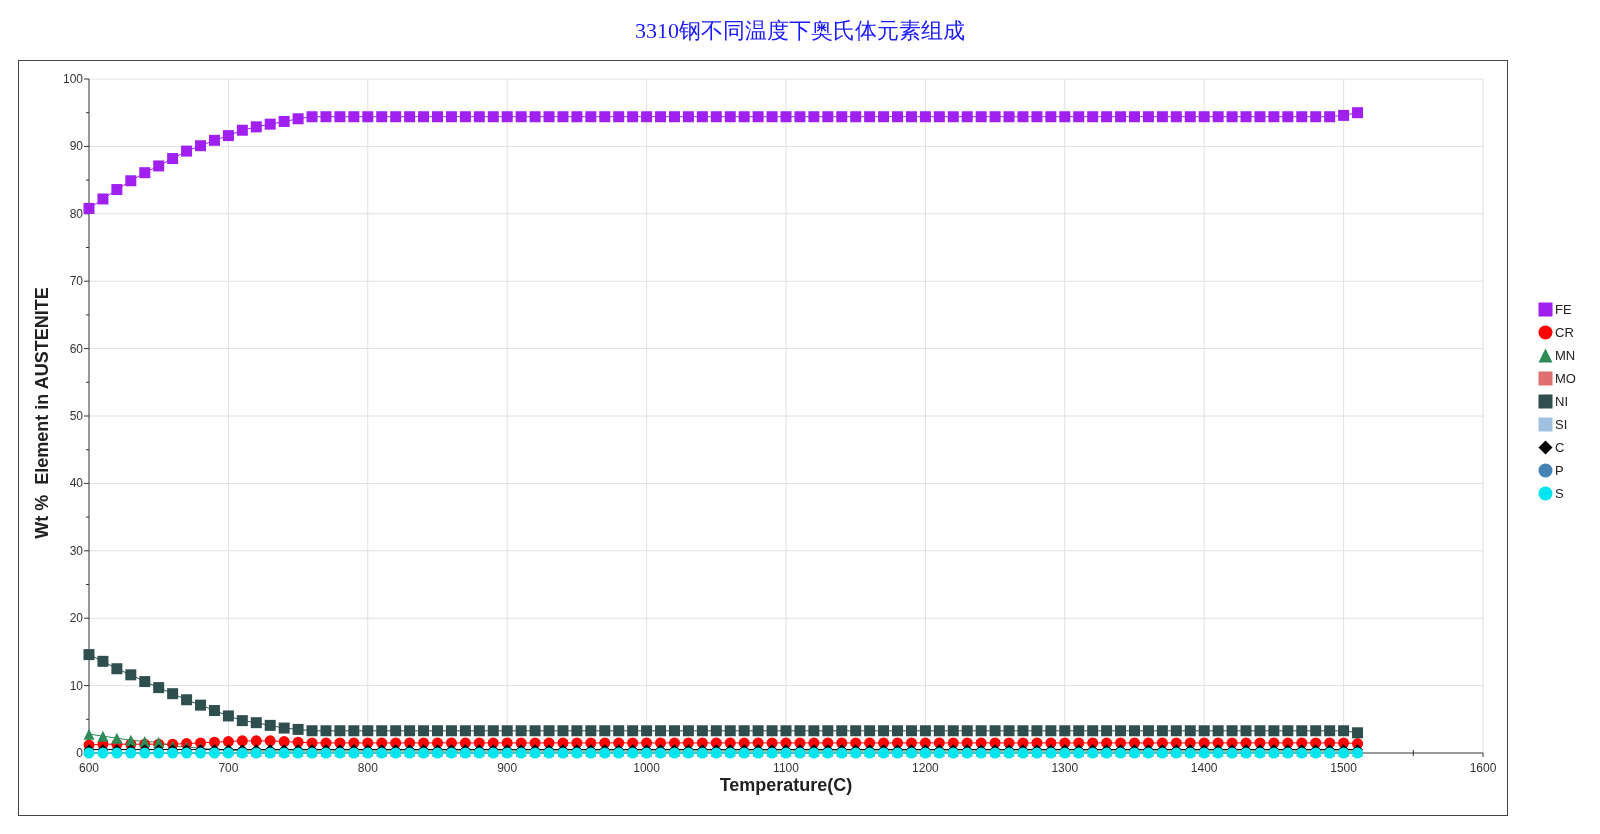 The image size is (1600, 834). What do you see at coordinates (1559, 493) in the screenshot?
I see `legend-label: S` at bounding box center [1559, 493].